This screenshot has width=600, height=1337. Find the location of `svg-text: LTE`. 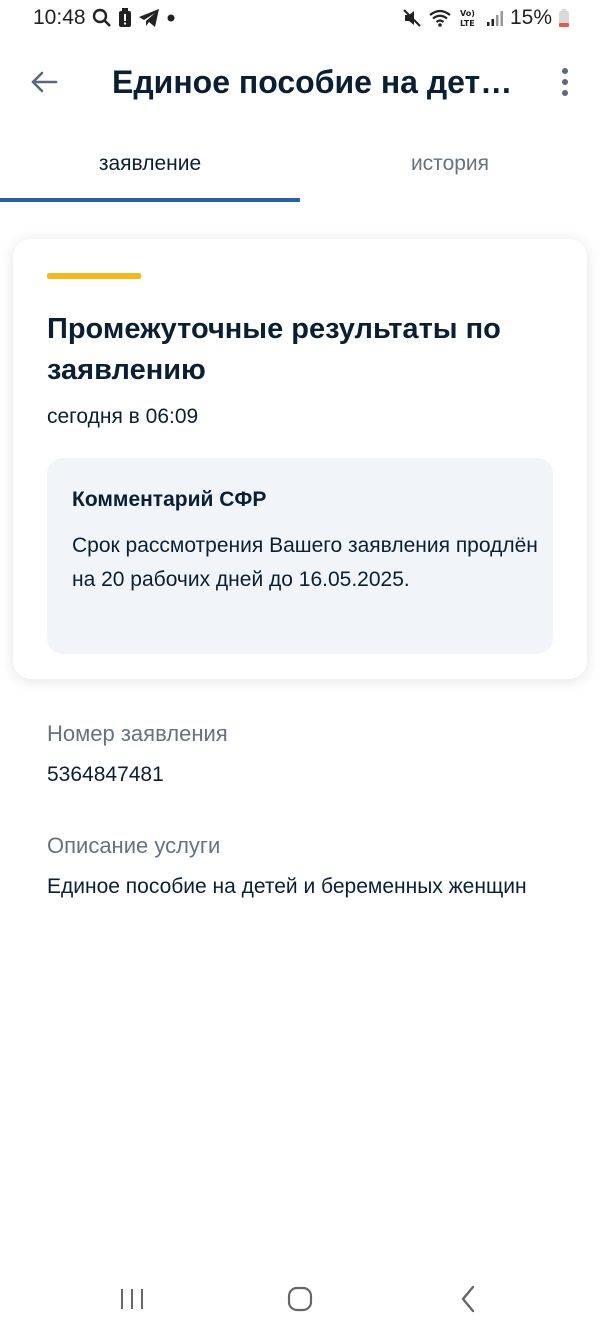

svg-text: LTE is located at coordinates (467, 23).